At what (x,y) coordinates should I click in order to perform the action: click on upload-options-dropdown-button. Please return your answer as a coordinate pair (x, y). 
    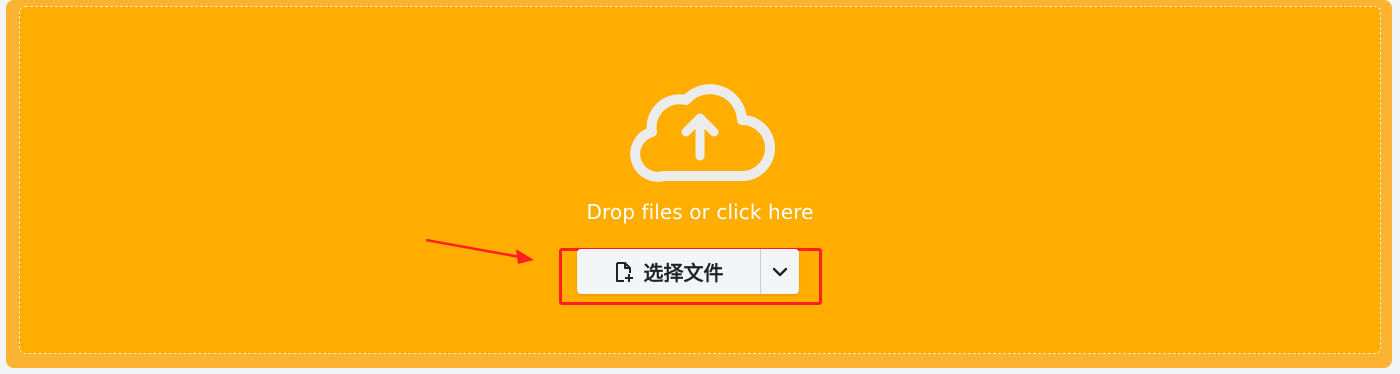
    Looking at the image, I should click on (780, 271).